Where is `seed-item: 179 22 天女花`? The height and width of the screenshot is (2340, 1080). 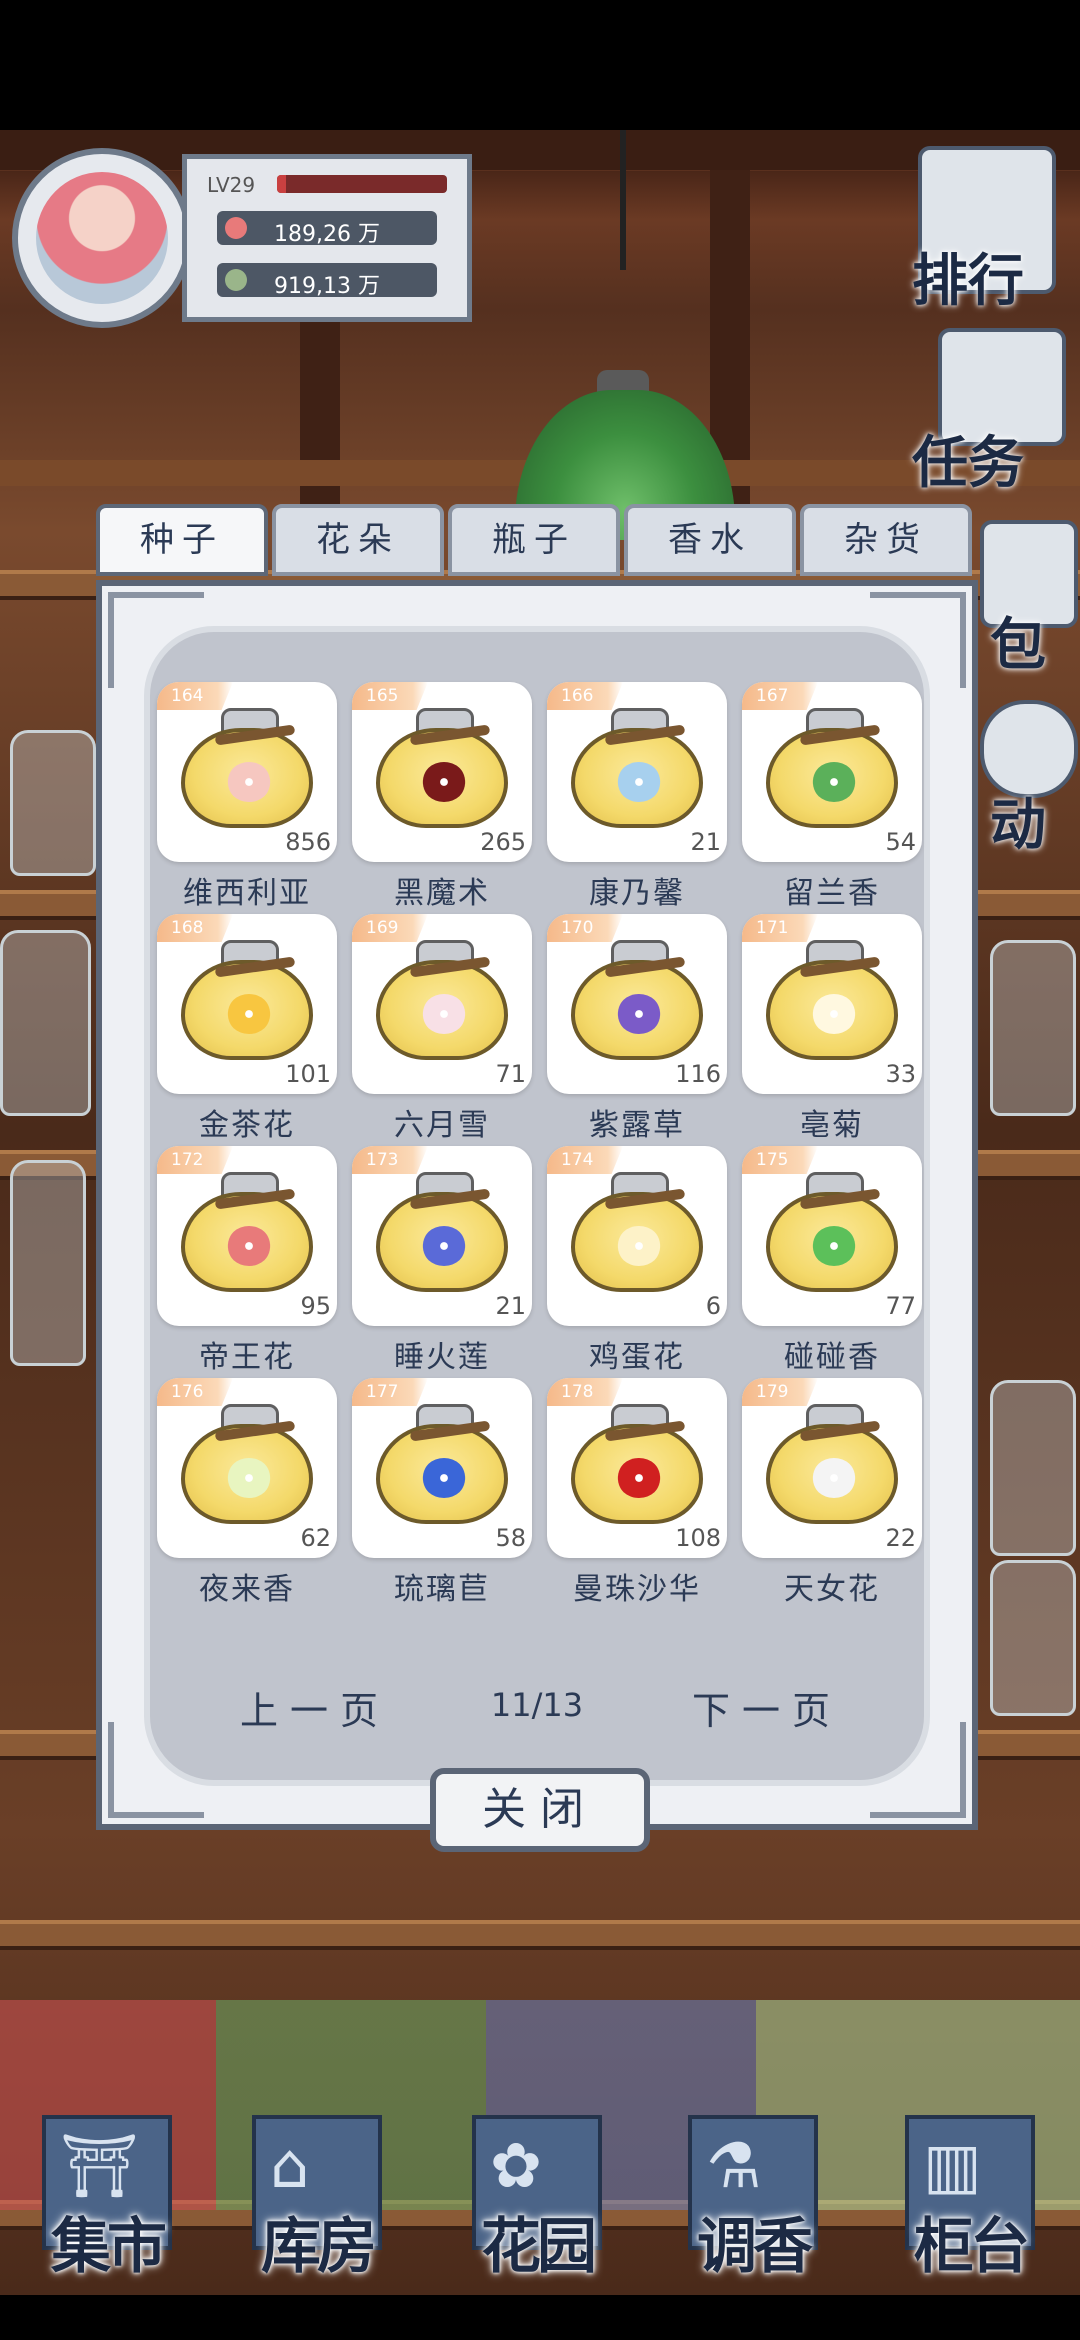 seed-item: 179 22 天女花 is located at coordinates (832, 1496).